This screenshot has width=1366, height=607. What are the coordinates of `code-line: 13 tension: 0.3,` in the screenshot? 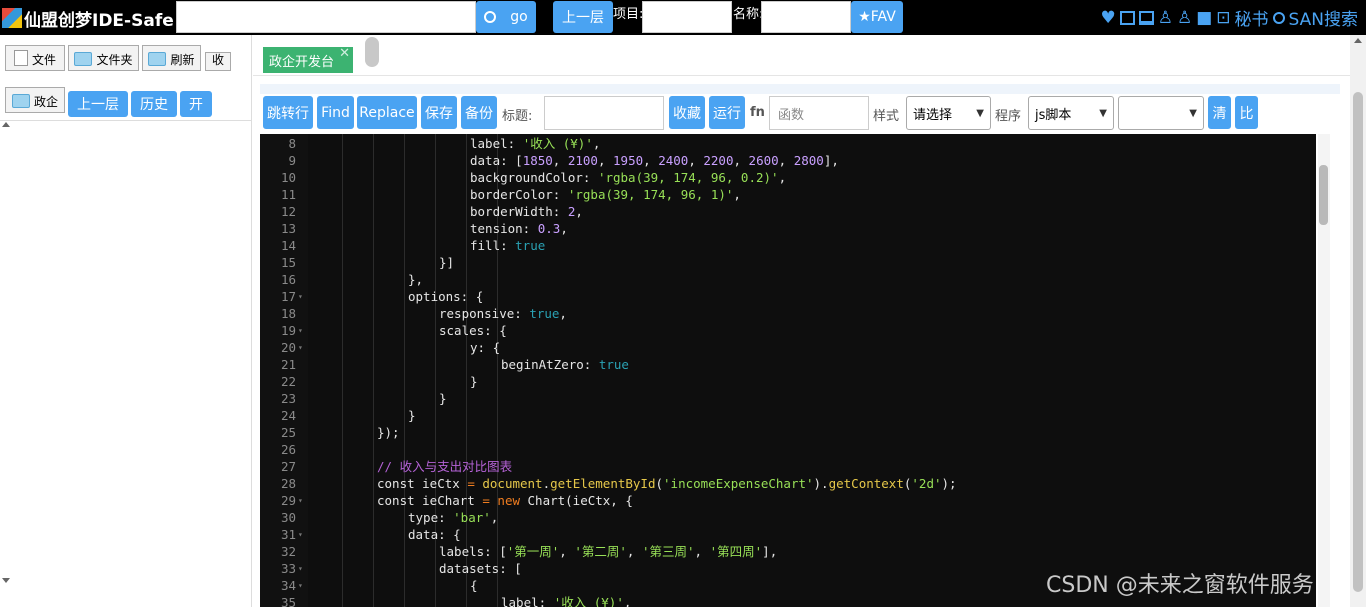 It's located at (788, 228).